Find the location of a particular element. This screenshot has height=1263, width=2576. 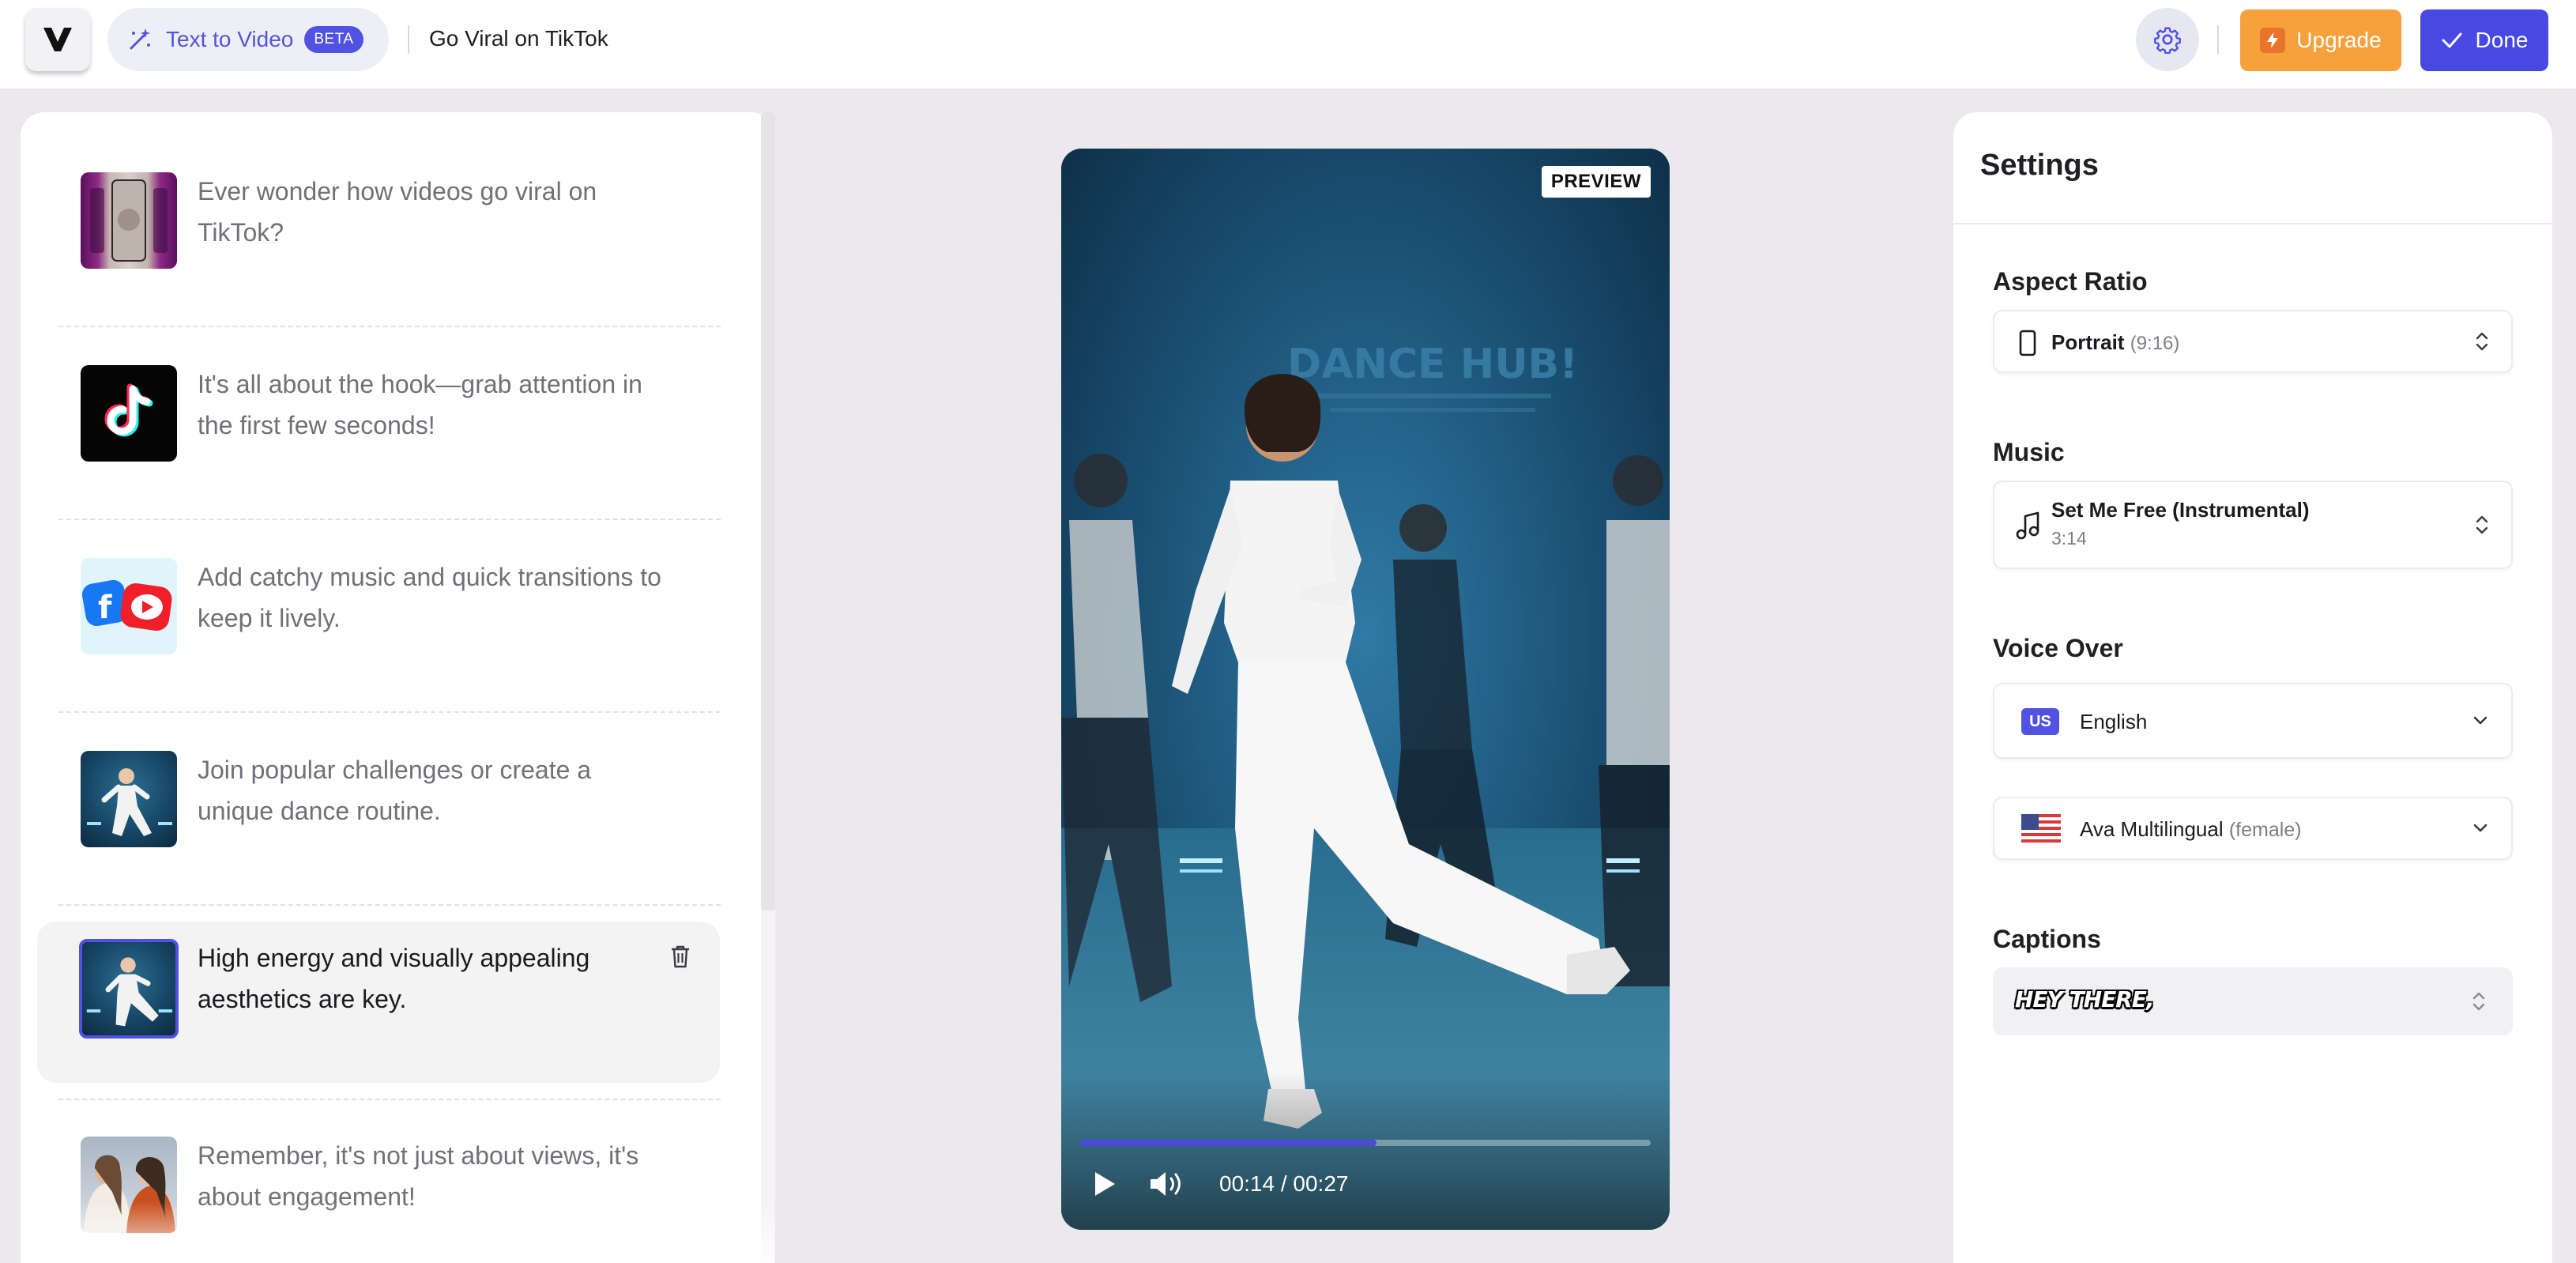

settings-button is located at coordinates (2167, 39).